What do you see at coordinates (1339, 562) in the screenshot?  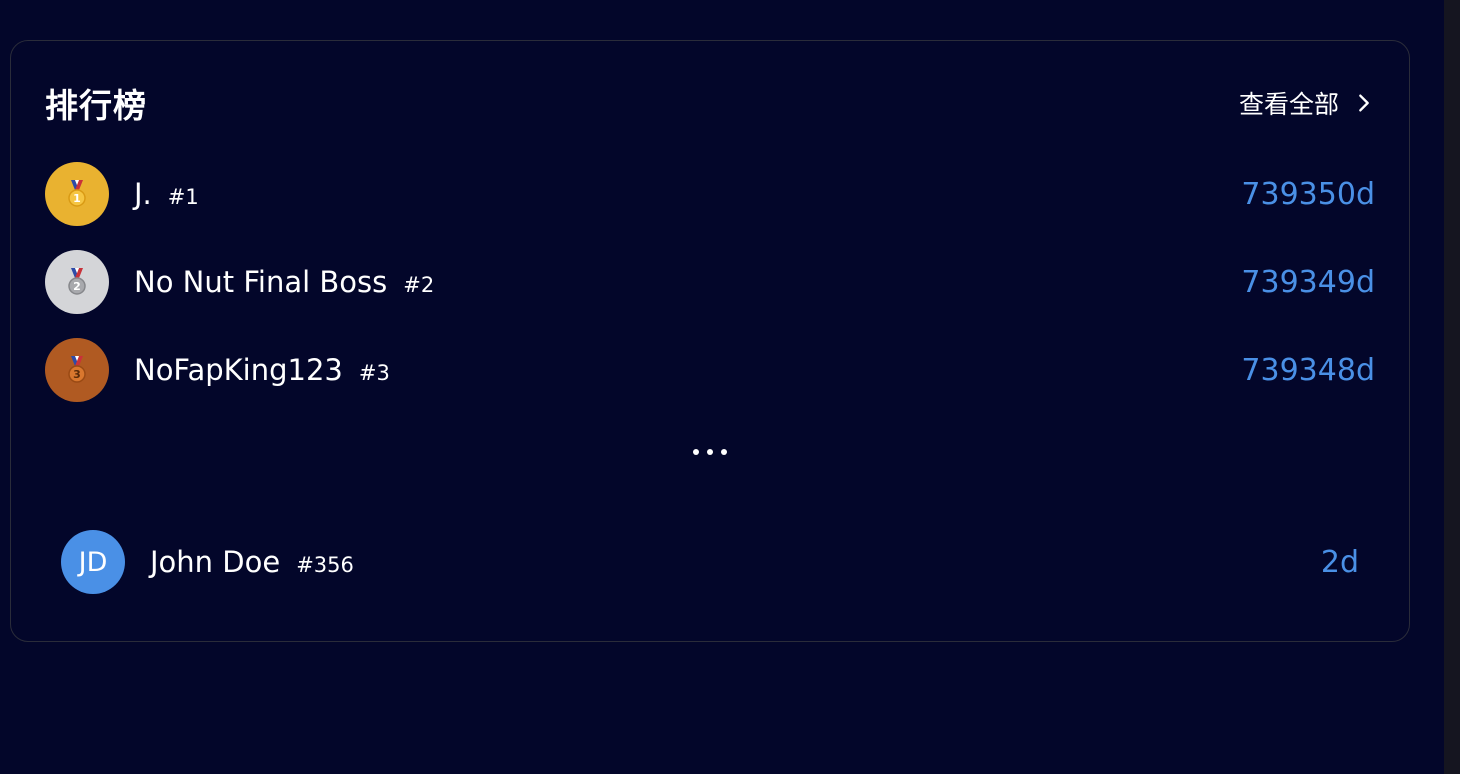 I see `current-user-score: 2d` at bounding box center [1339, 562].